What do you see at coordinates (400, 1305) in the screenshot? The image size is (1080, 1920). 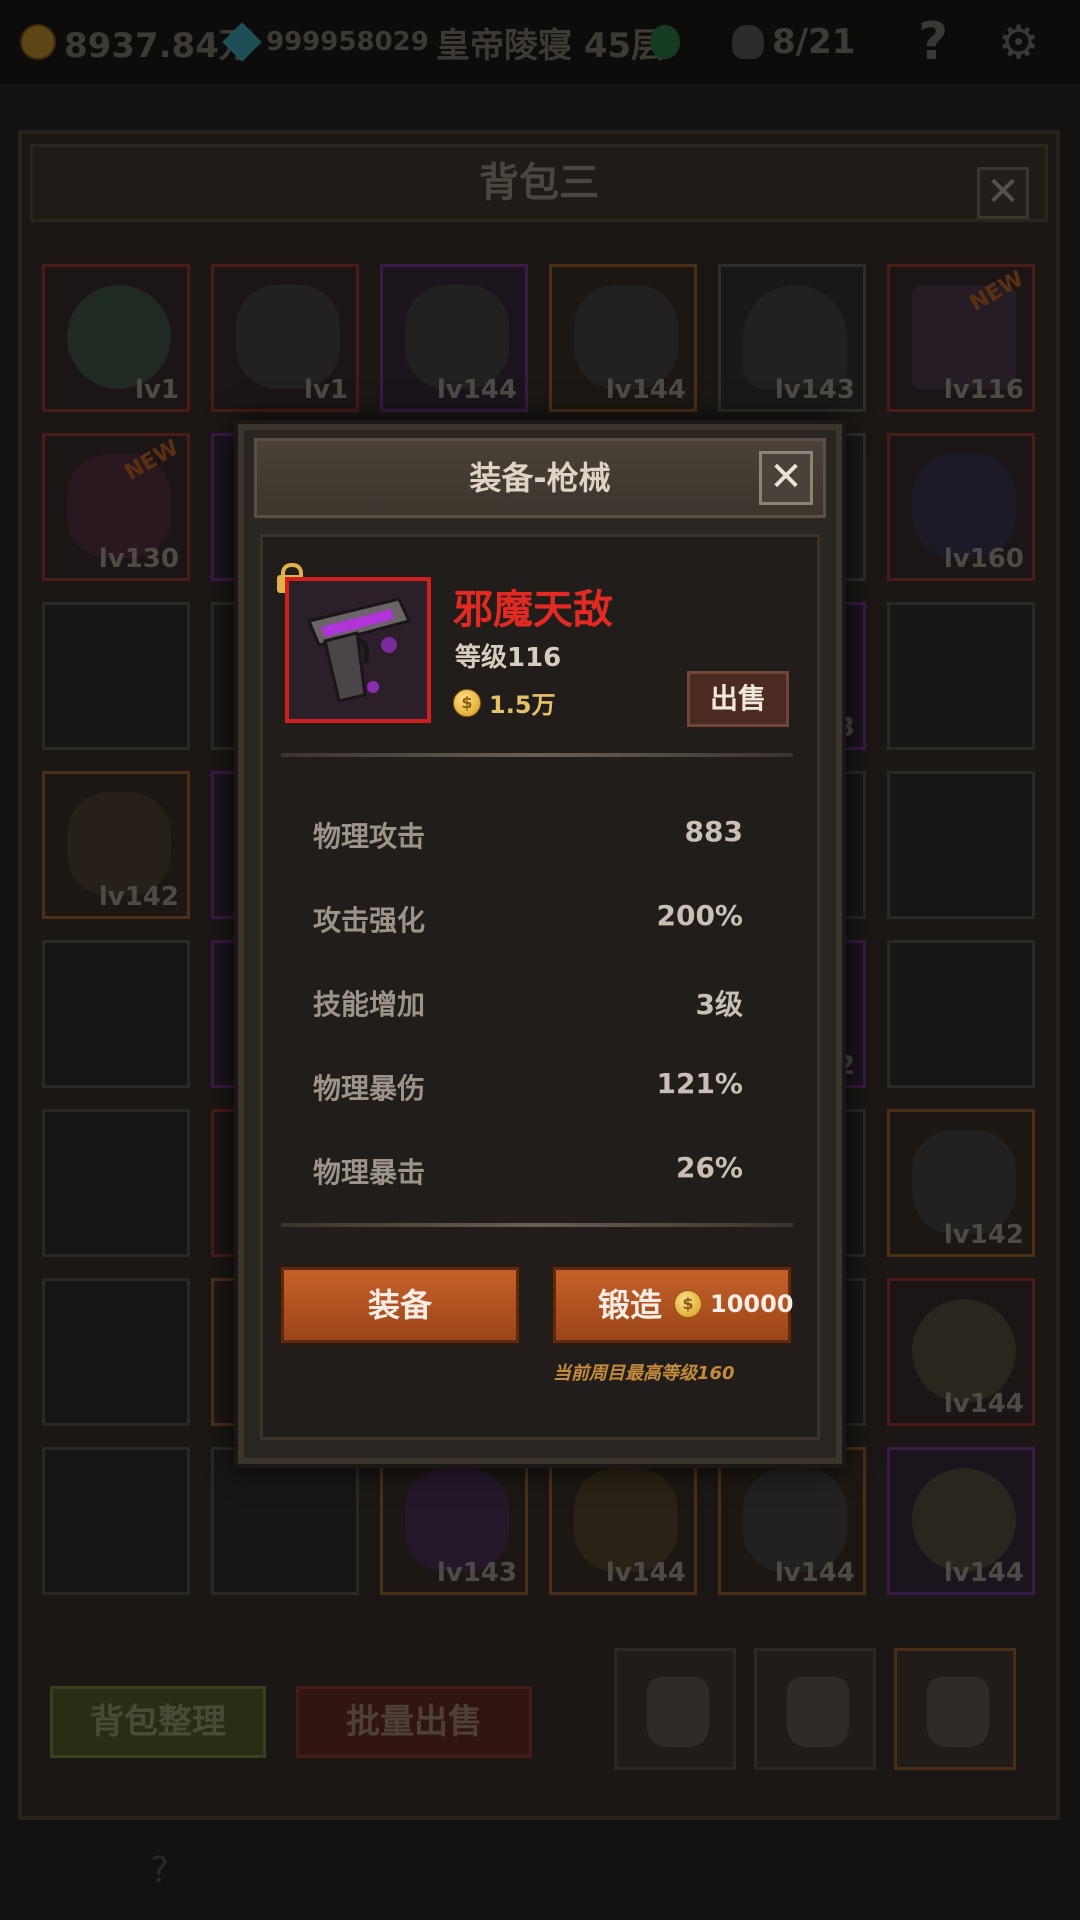 I see `equip-button: 装备` at bounding box center [400, 1305].